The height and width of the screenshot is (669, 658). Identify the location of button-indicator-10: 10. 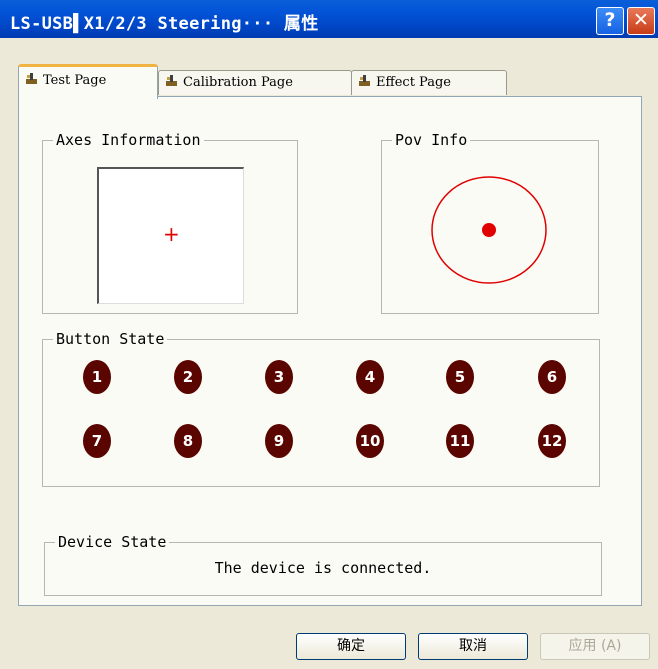
(370, 441).